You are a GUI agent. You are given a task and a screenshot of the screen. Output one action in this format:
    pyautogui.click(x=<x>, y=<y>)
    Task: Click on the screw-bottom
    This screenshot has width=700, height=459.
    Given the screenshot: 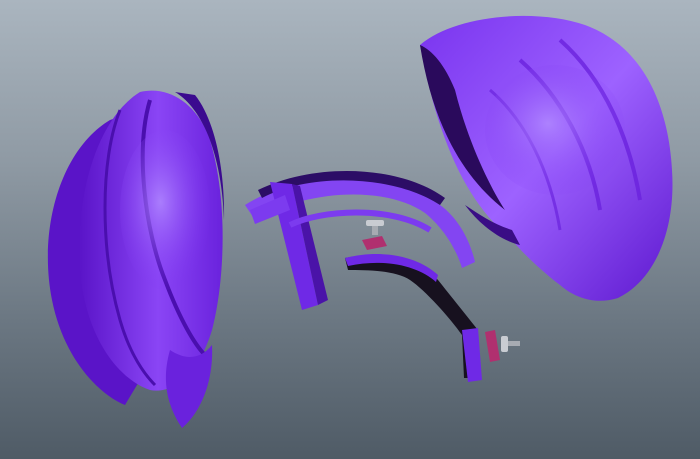 What is the action you would take?
    pyautogui.click(x=510, y=344)
    